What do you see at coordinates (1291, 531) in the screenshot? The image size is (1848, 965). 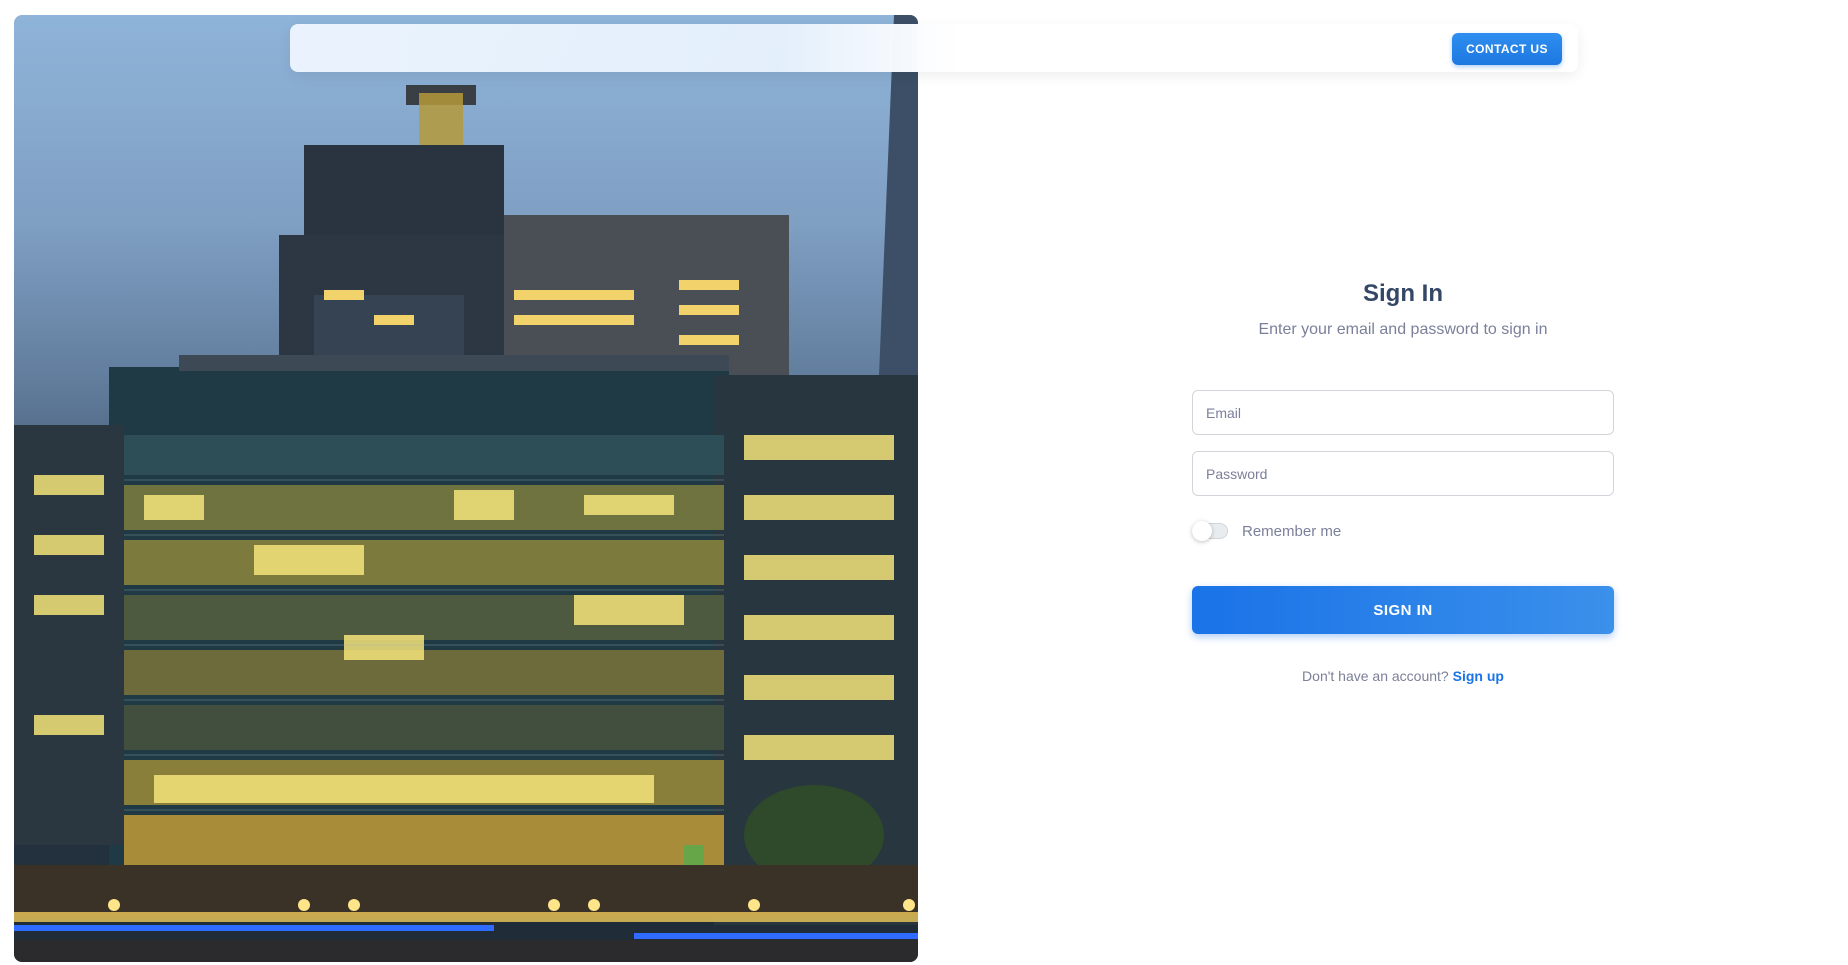 I see `remember-me-label: Remember me` at bounding box center [1291, 531].